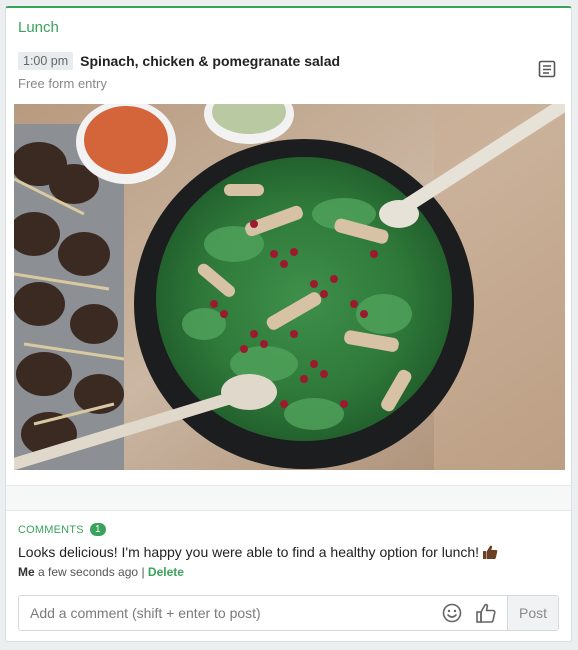 The height and width of the screenshot is (650, 578). Describe the element at coordinates (288, 498) in the screenshot. I see `section-divider` at that location.